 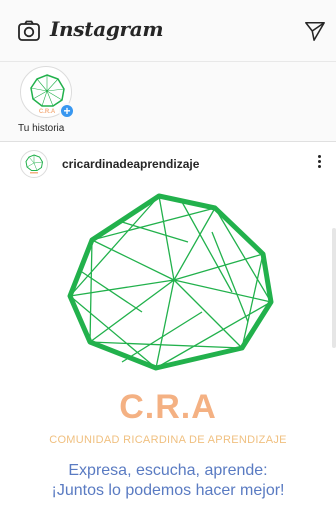 I want to click on logo-acronym: C.R.A, so click(x=47, y=112).